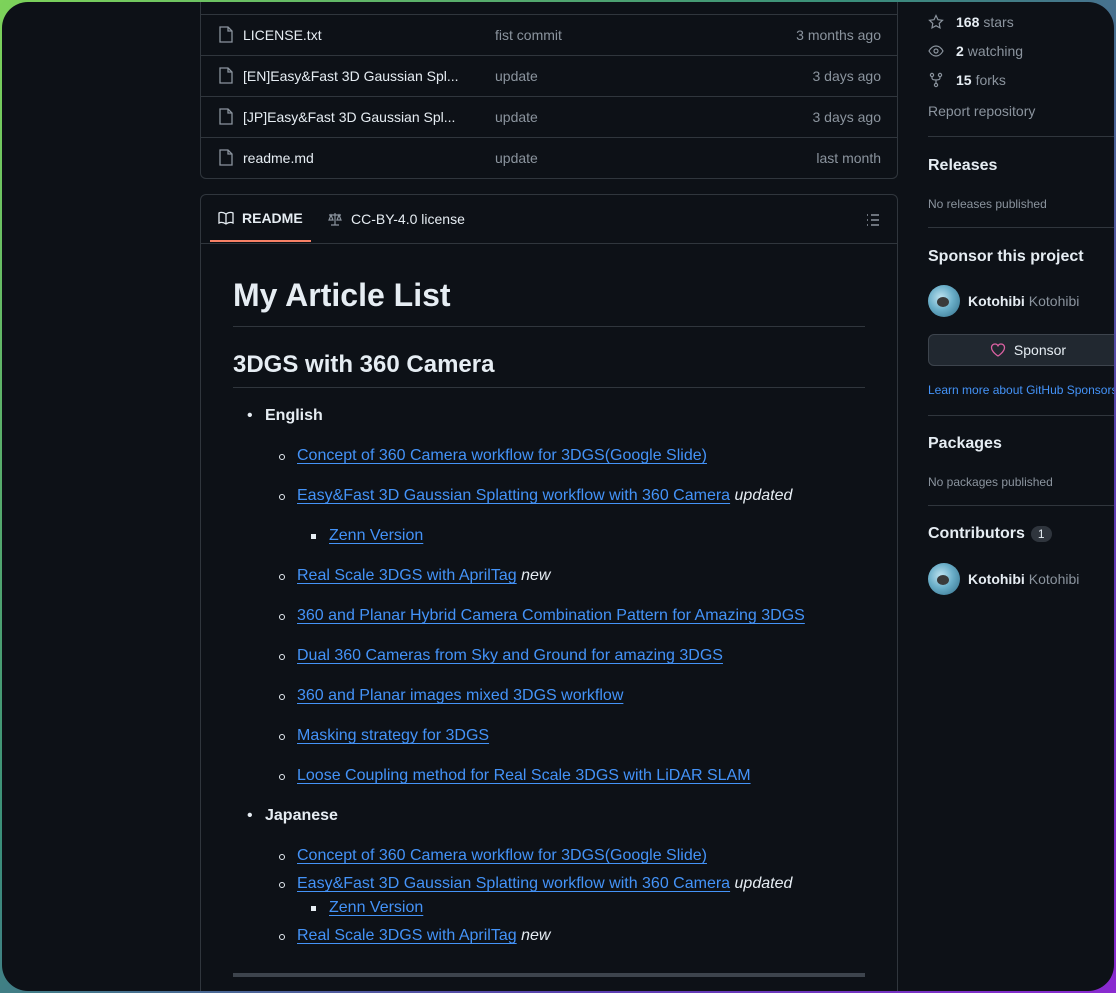  I want to click on eye-icon, so click(936, 51).